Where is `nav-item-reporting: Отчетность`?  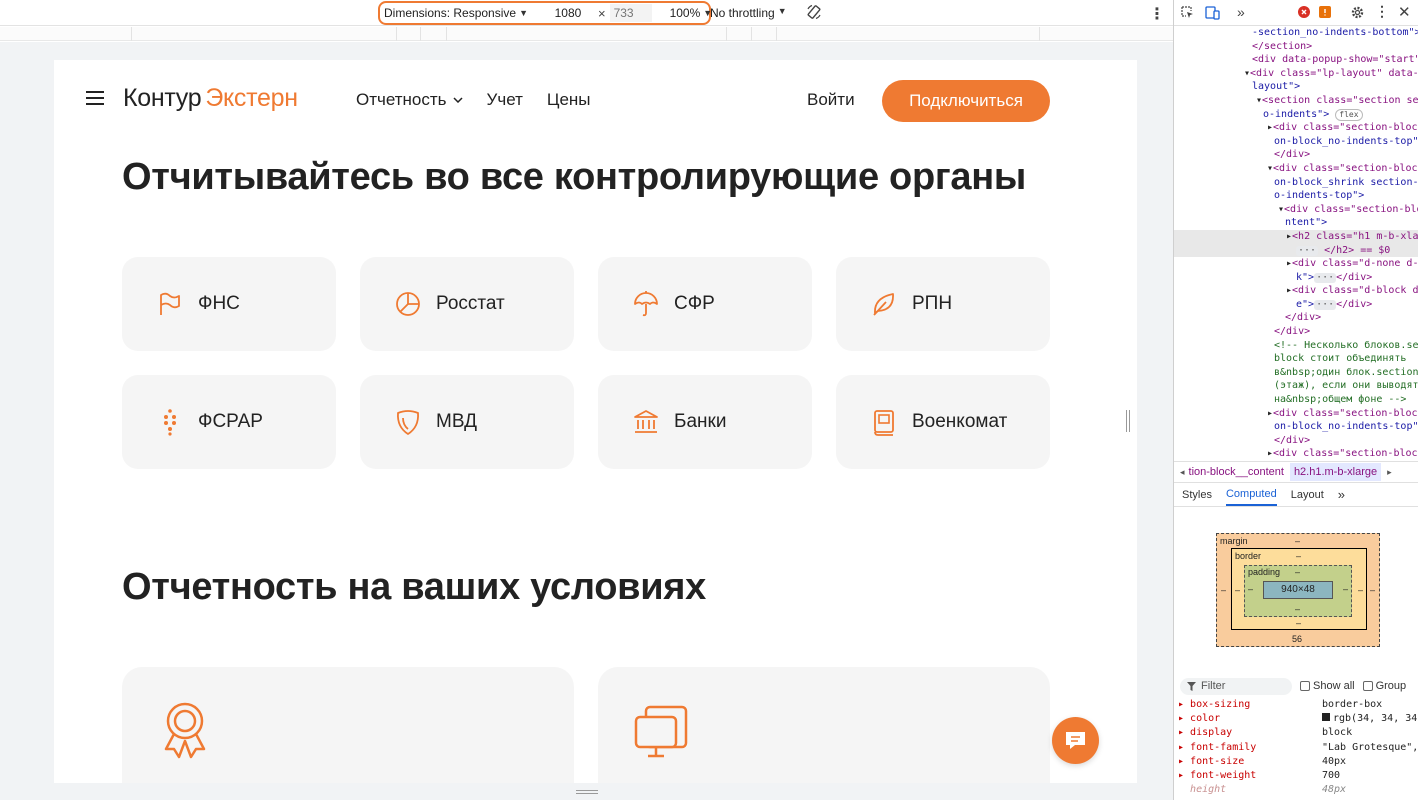 nav-item-reporting: Отчетность is located at coordinates (409, 100).